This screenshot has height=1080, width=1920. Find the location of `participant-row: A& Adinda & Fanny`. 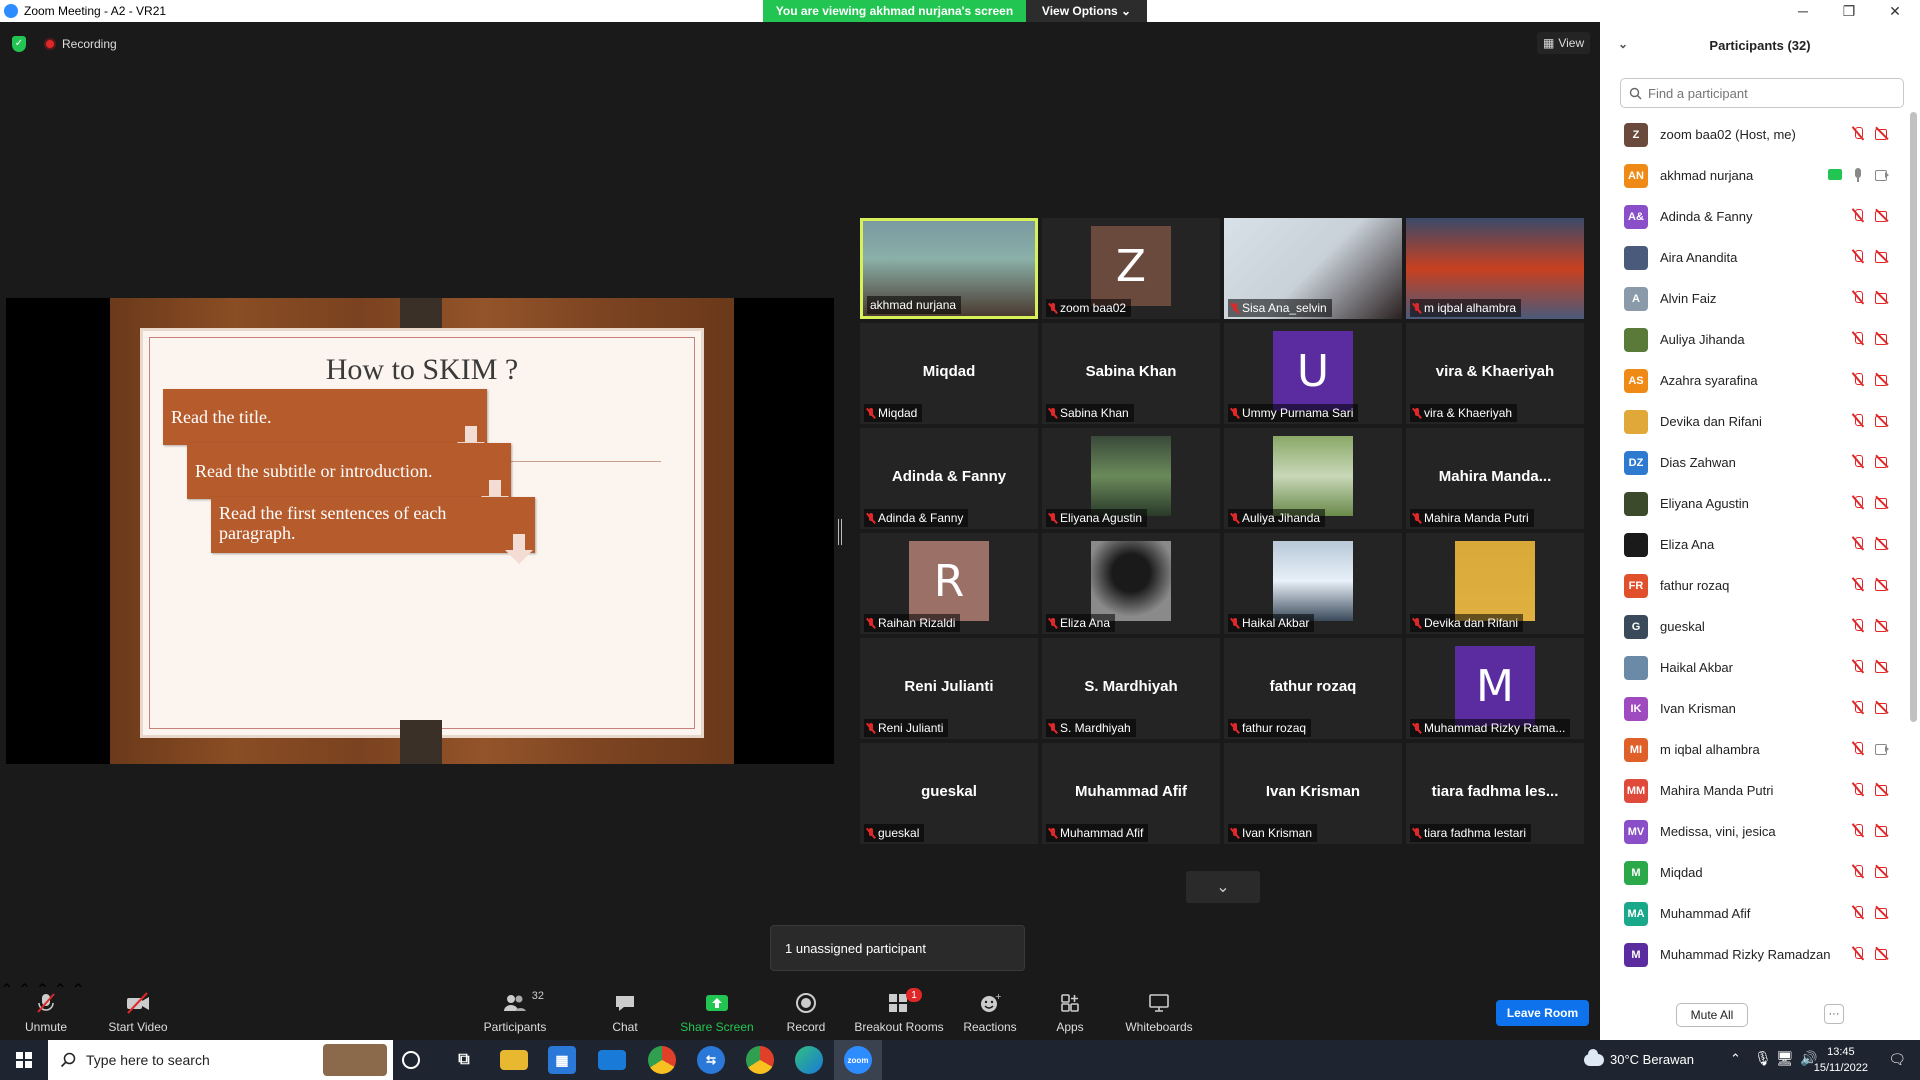

participant-row: A& Adinda & Fanny is located at coordinates (1752, 216).